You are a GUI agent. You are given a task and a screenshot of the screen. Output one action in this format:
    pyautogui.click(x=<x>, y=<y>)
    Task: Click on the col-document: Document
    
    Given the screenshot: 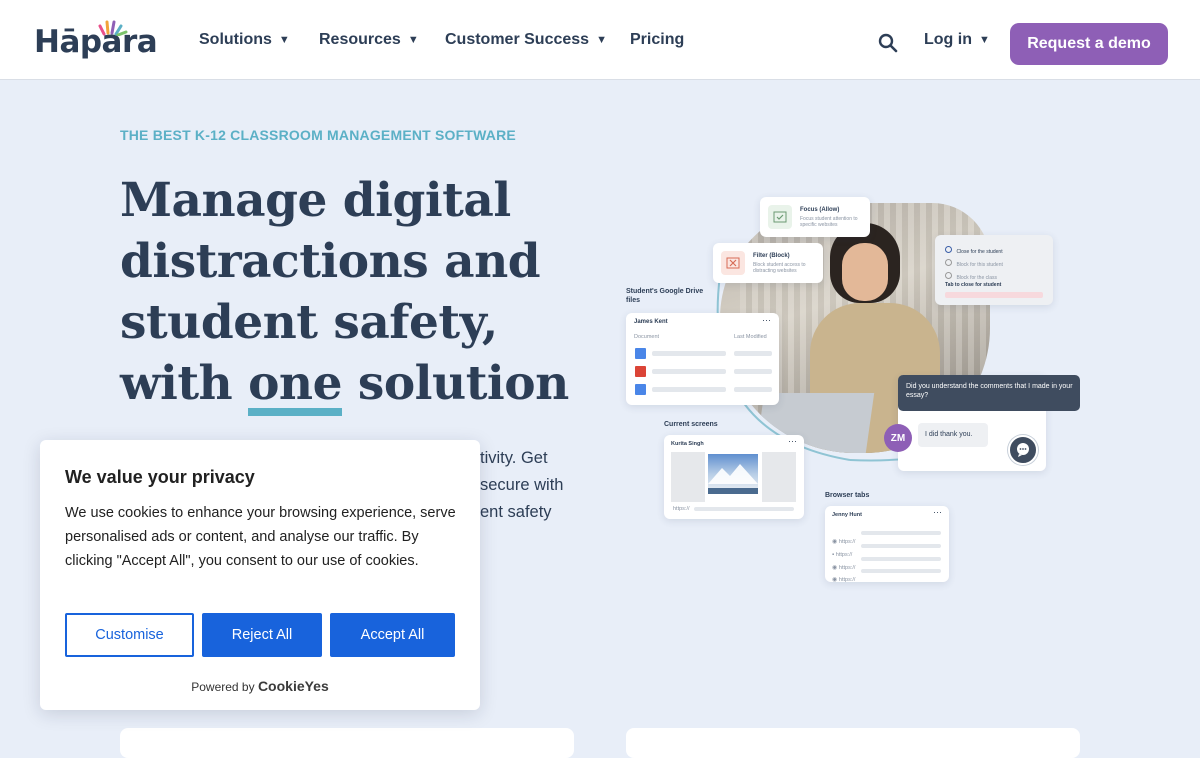 What is the action you would take?
    pyautogui.click(x=647, y=337)
    